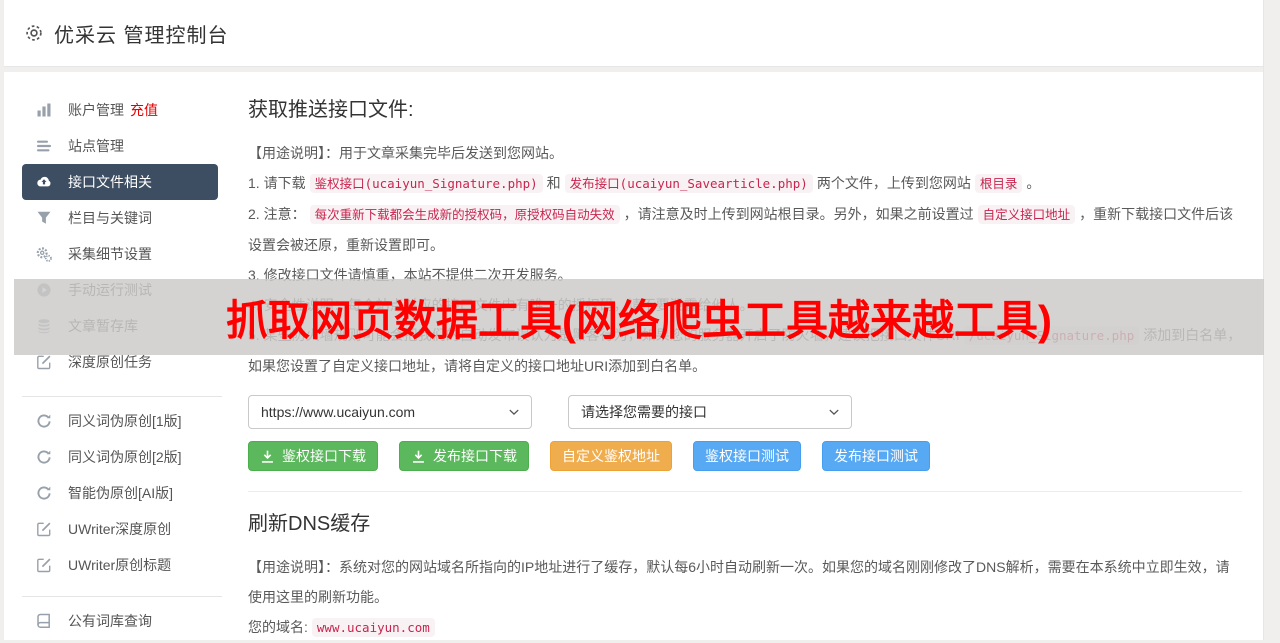 The width and height of the screenshot is (1280, 643). I want to click on auth-test-button: 鉴权接口测试, so click(747, 456).